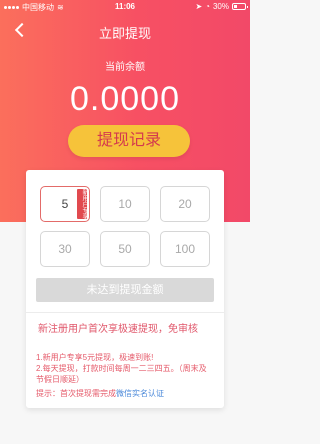 The height and width of the screenshot is (444, 320). I want to click on withdraw-history-button: 提现记录, so click(129, 141).